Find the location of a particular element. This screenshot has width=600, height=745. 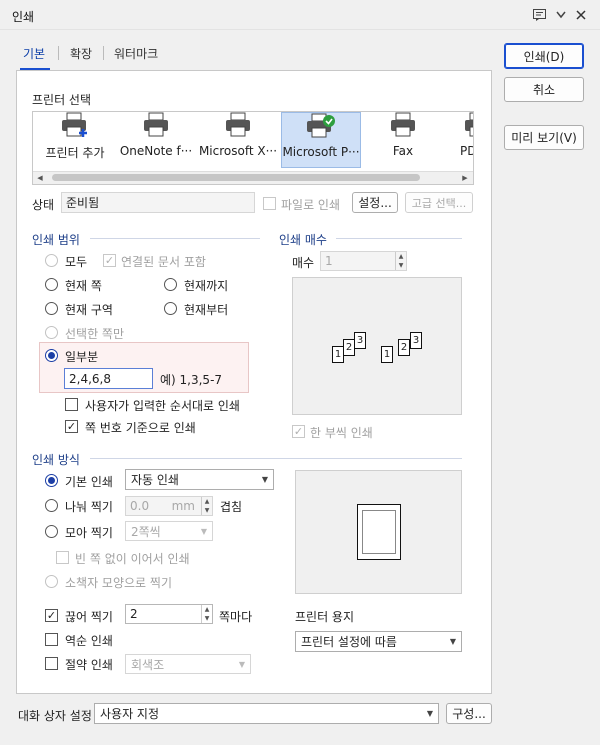

split-spinner: ▲ ▼ is located at coordinates (206, 614).